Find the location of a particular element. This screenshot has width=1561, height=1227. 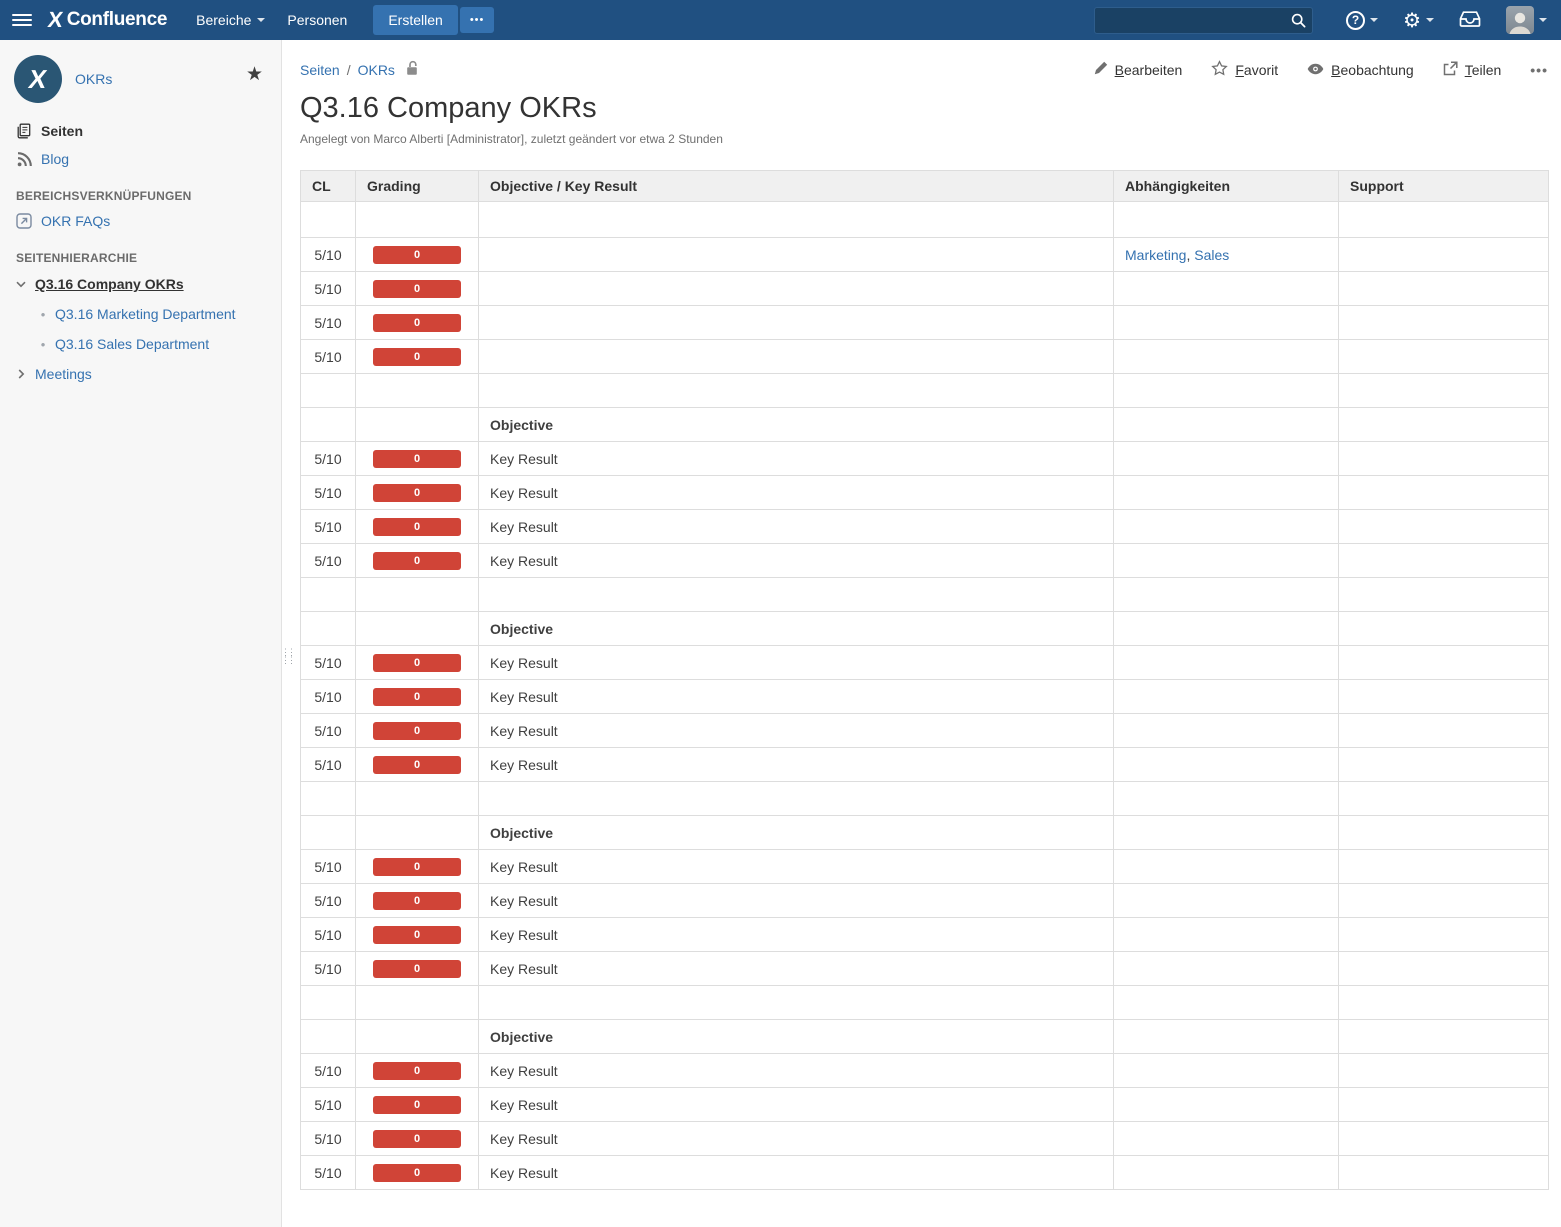

section-heading-space-shortcuts: BEREICHSVERKNÜPFUNGEN is located at coordinates (104, 196).